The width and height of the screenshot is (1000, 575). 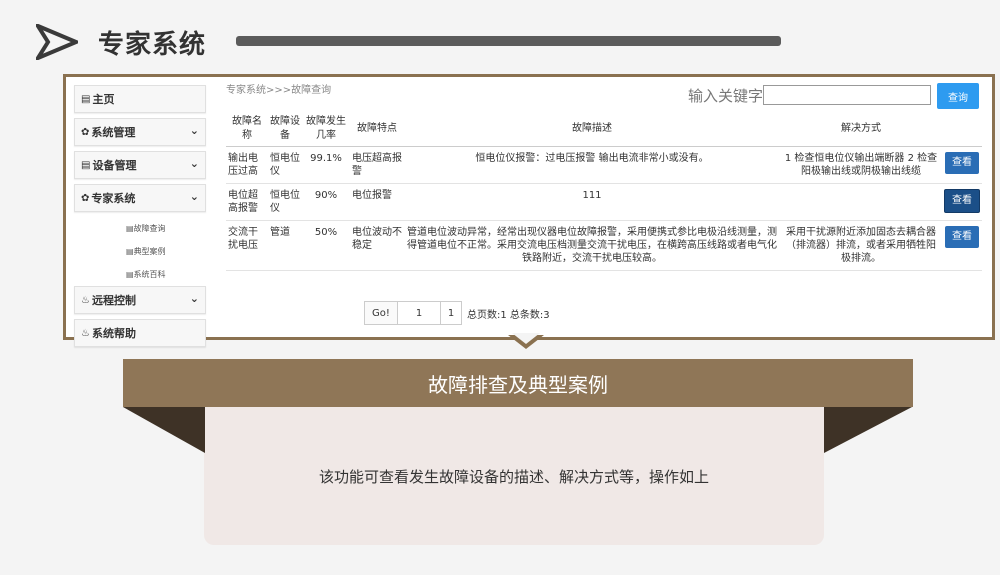 What do you see at coordinates (726, 96) in the screenshot?
I see `search-label: 输入关键字` at bounding box center [726, 96].